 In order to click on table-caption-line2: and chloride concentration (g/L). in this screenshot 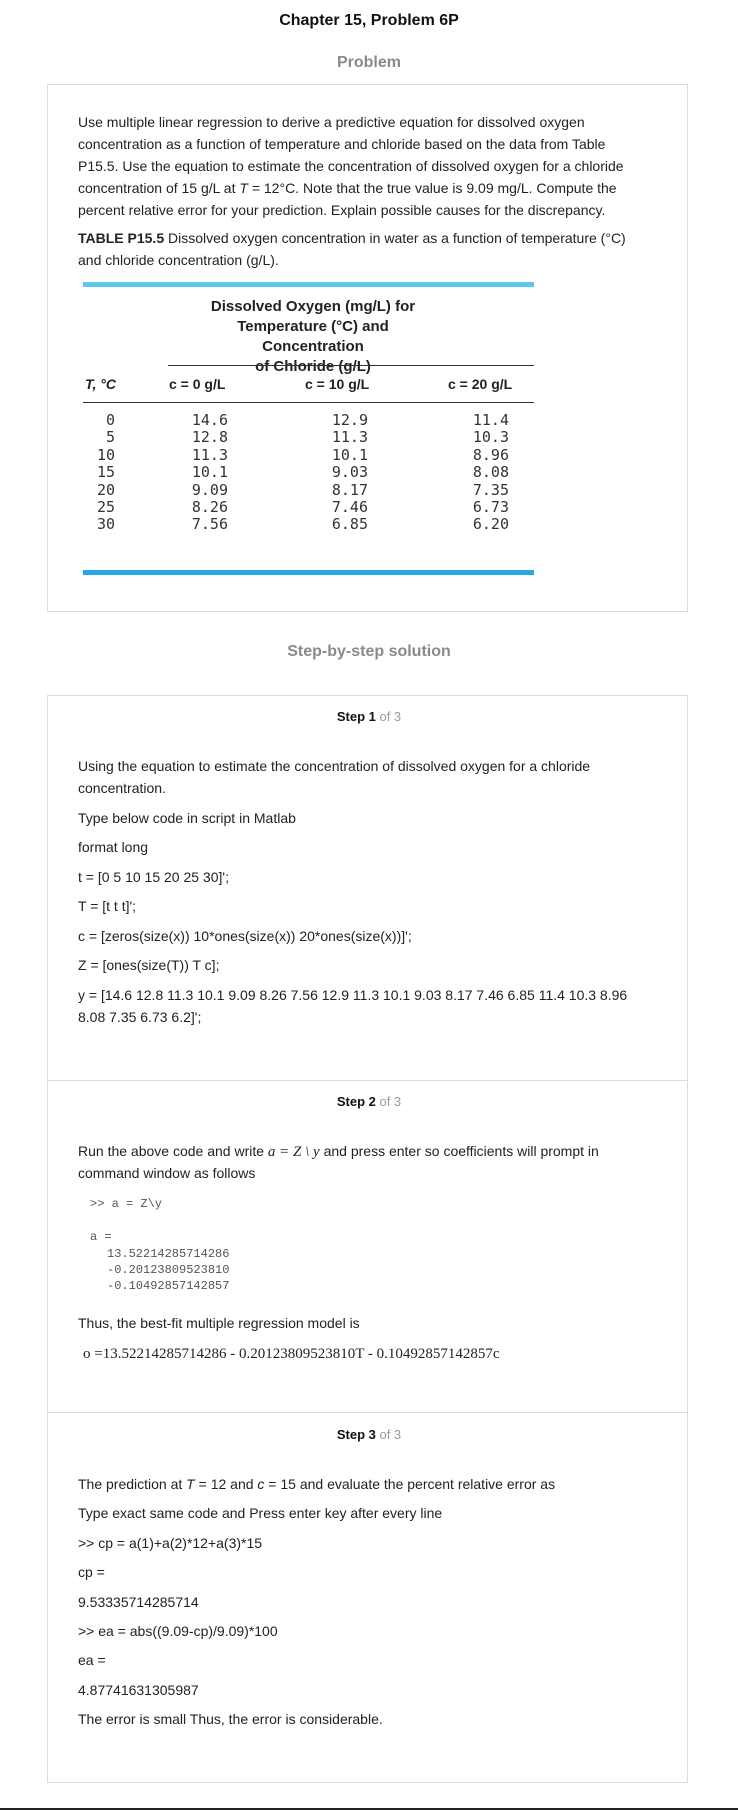, I will do `click(178, 260)`.